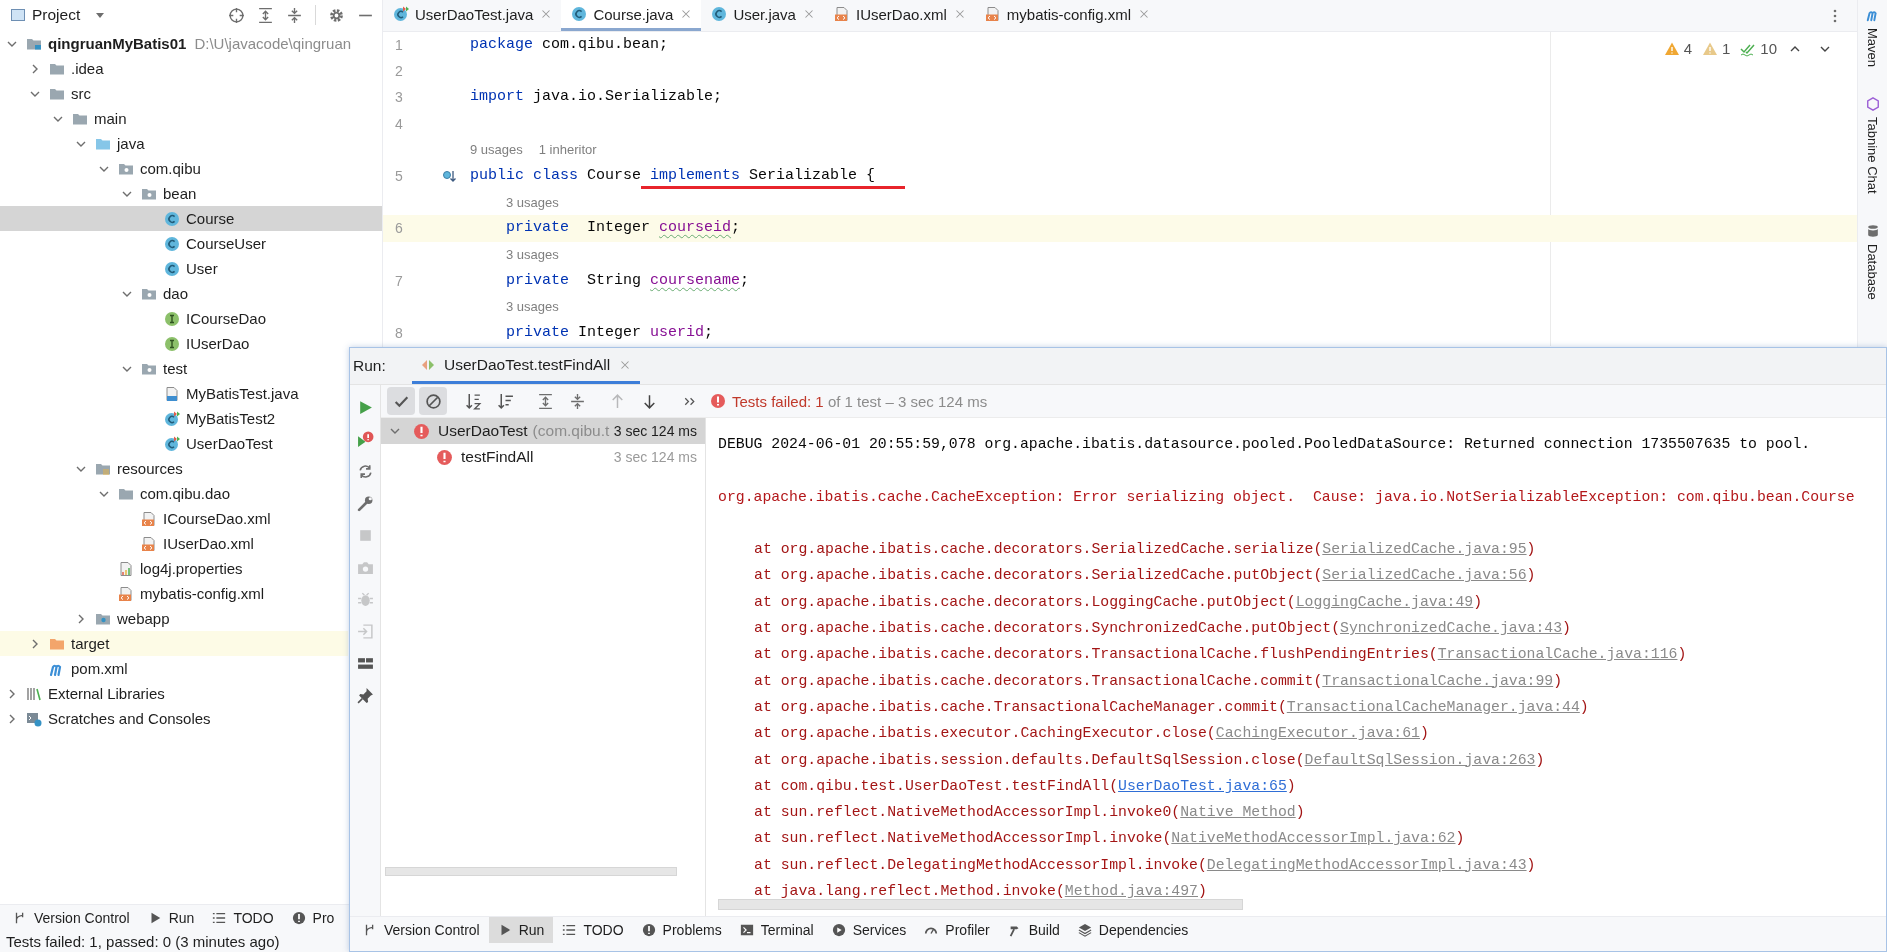  What do you see at coordinates (496, 150) in the screenshot?
I see `usage-hint: 9 usages` at bounding box center [496, 150].